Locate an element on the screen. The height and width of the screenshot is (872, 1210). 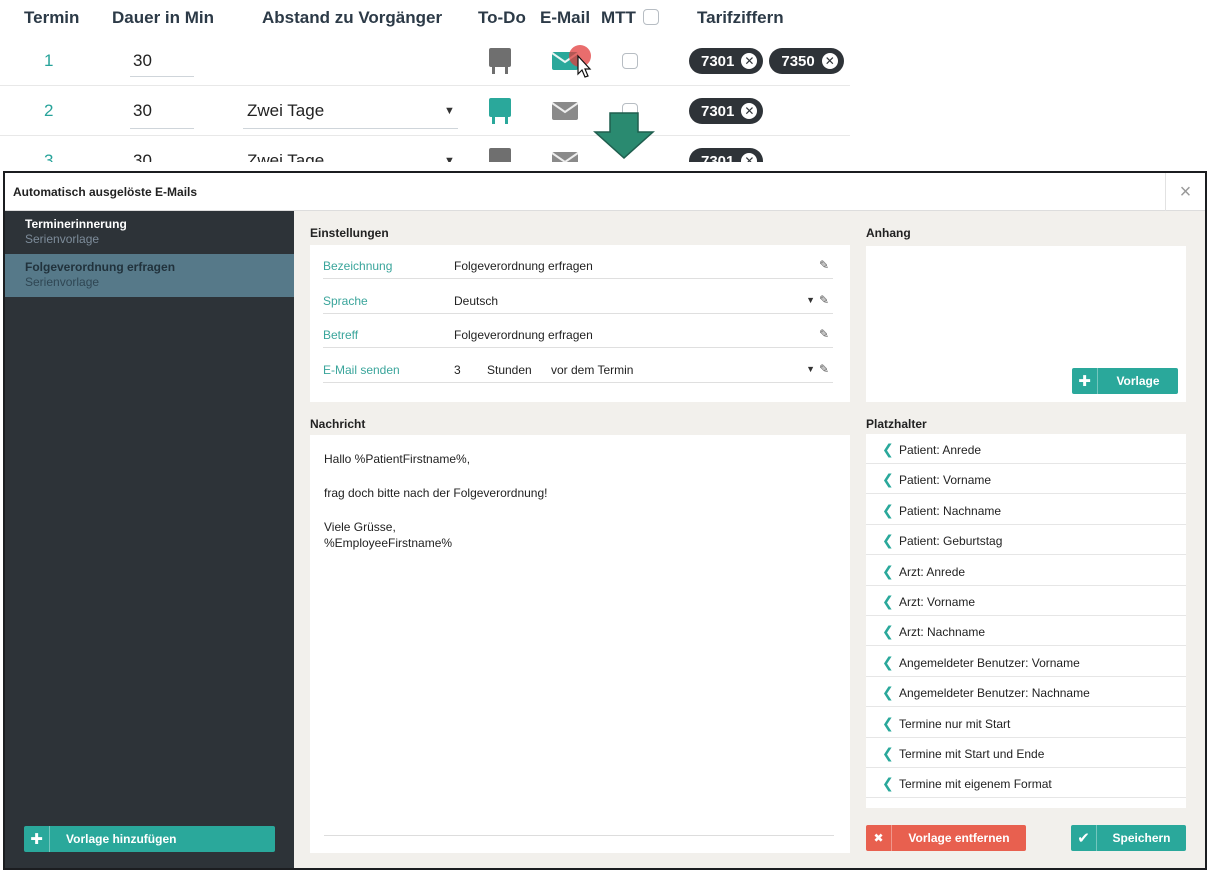
table-row: 3 30 Zwei Tage ▼ 7301 ✕ is located at coordinates (425, 149).